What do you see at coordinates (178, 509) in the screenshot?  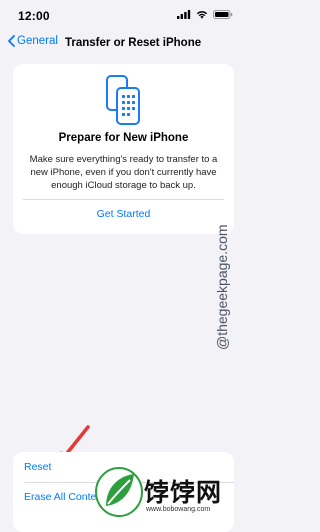 I see `logo-url: www.bobowang.com` at bounding box center [178, 509].